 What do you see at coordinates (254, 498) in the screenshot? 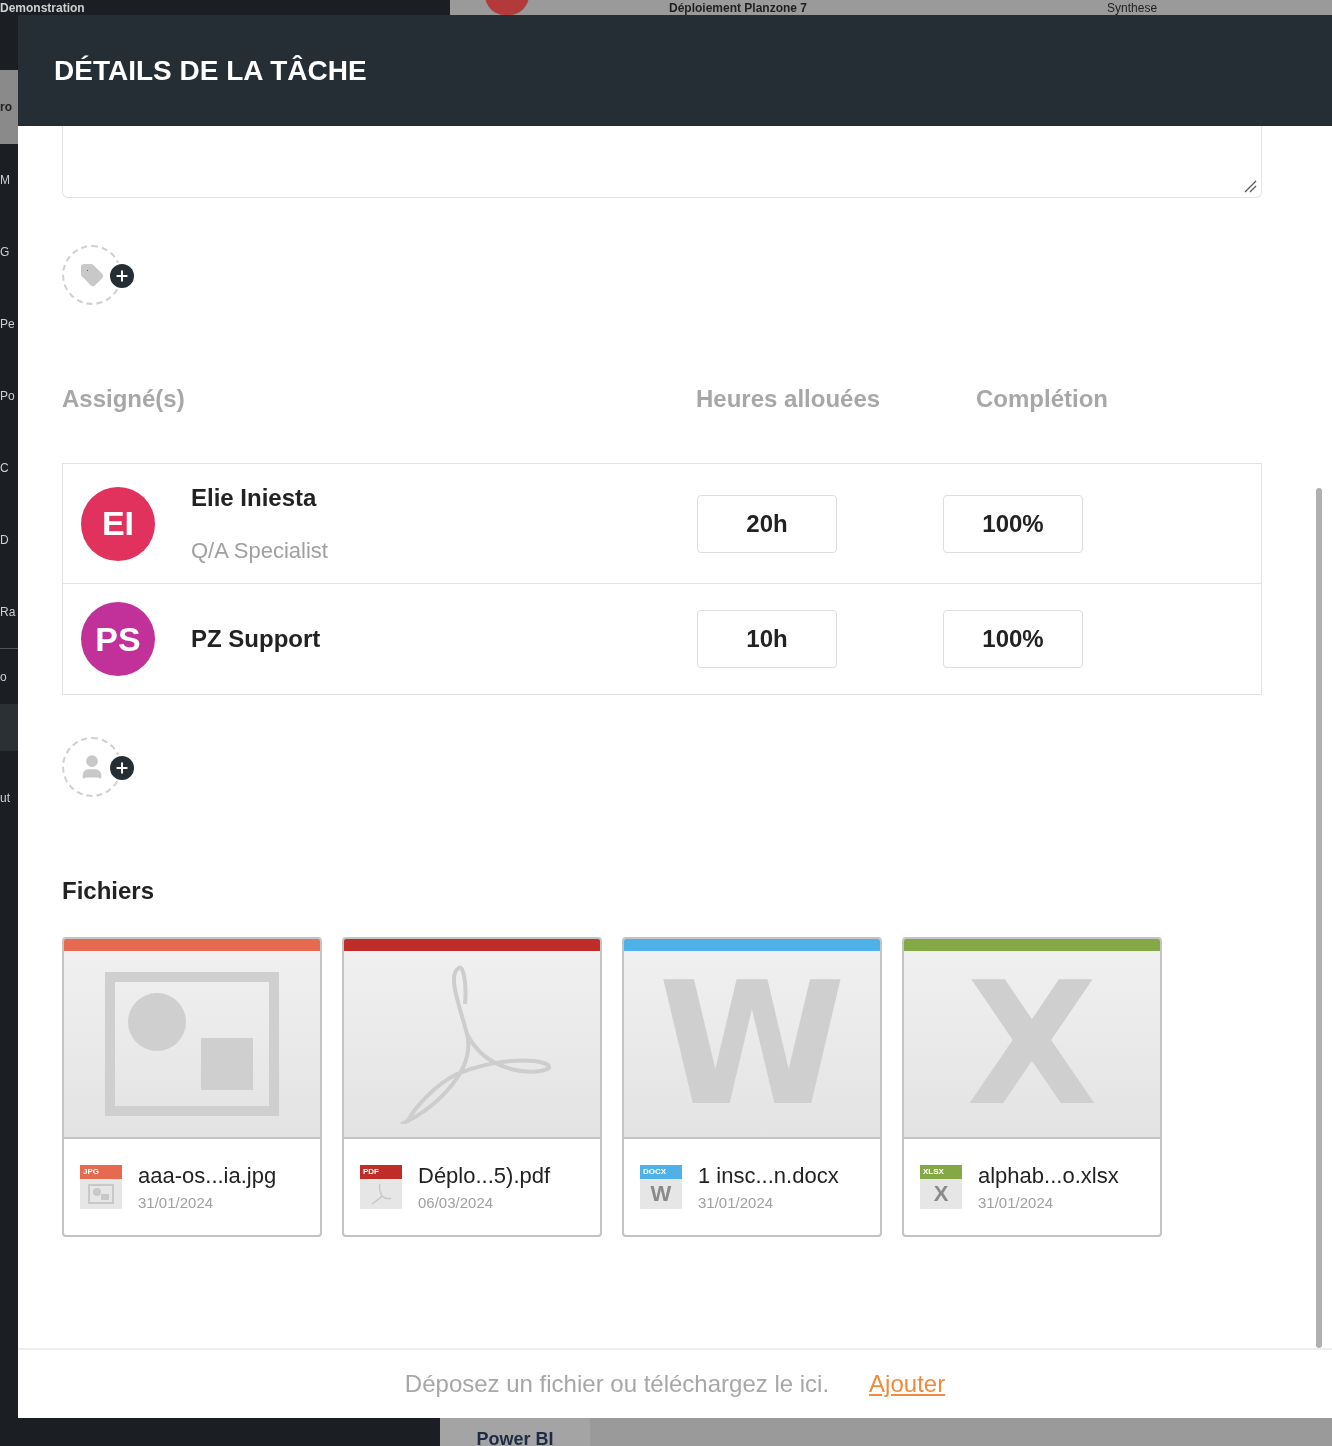
I see `assignee-name: Elie Iniesta` at bounding box center [254, 498].